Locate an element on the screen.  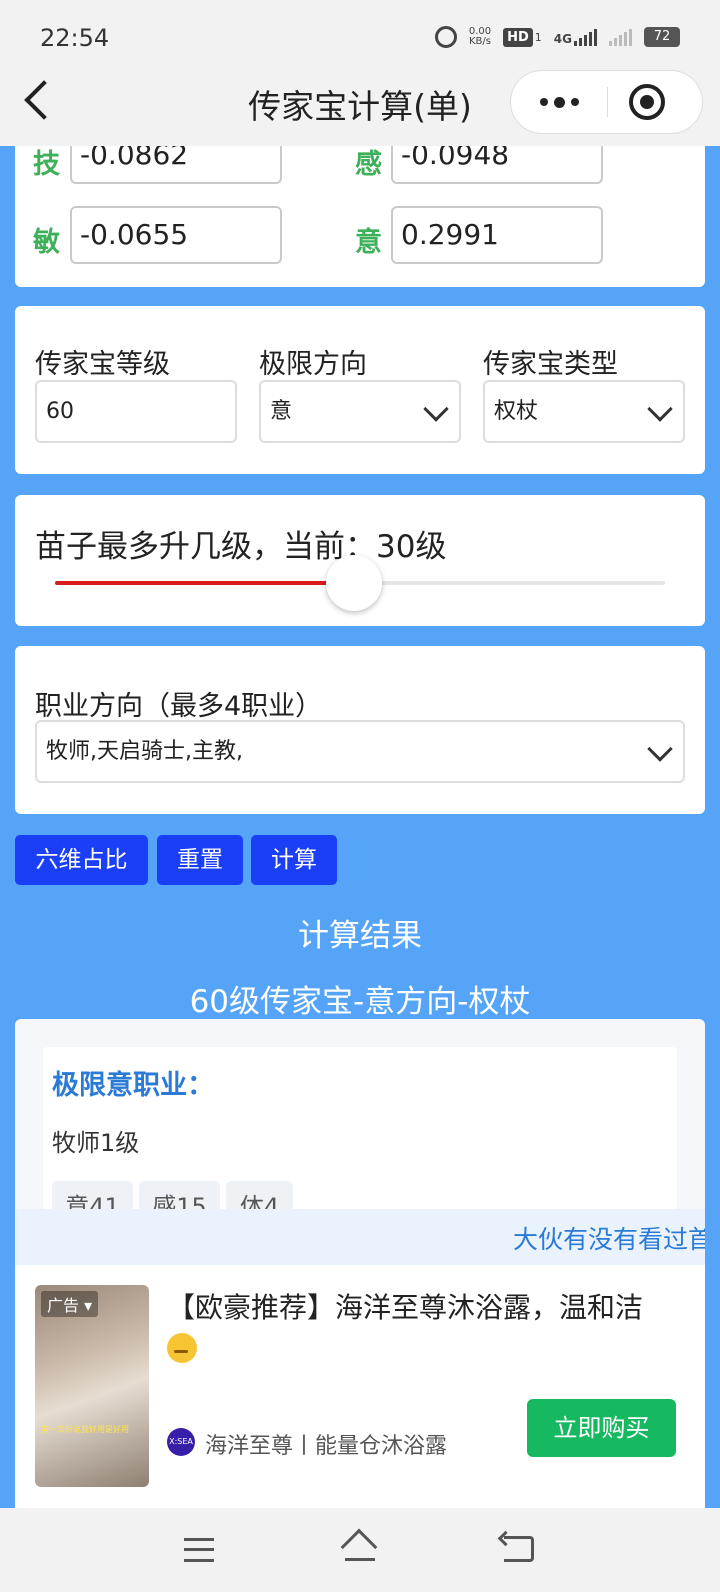
status-time: 22:54 is located at coordinates (75, 38).